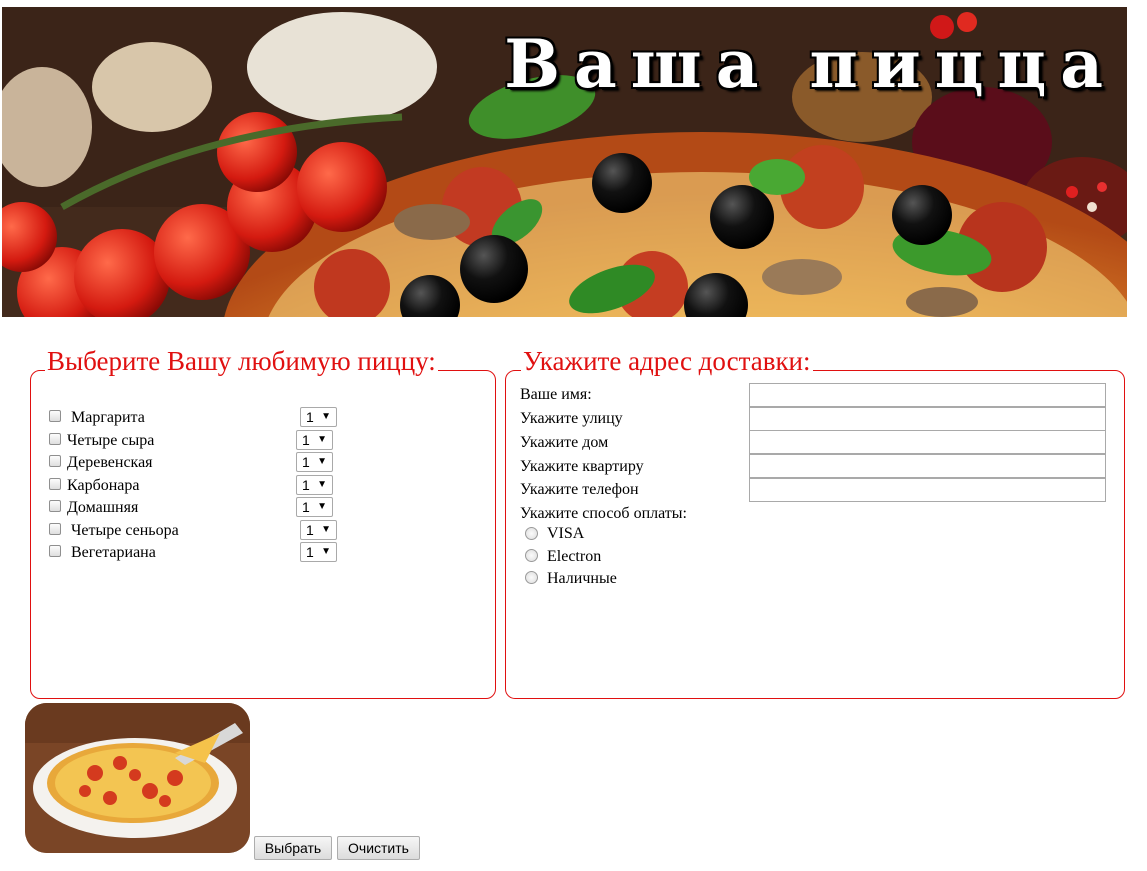  What do you see at coordinates (209, 507) in the screenshot?
I see `pizza-item: Домашняя 1 ▼` at bounding box center [209, 507].